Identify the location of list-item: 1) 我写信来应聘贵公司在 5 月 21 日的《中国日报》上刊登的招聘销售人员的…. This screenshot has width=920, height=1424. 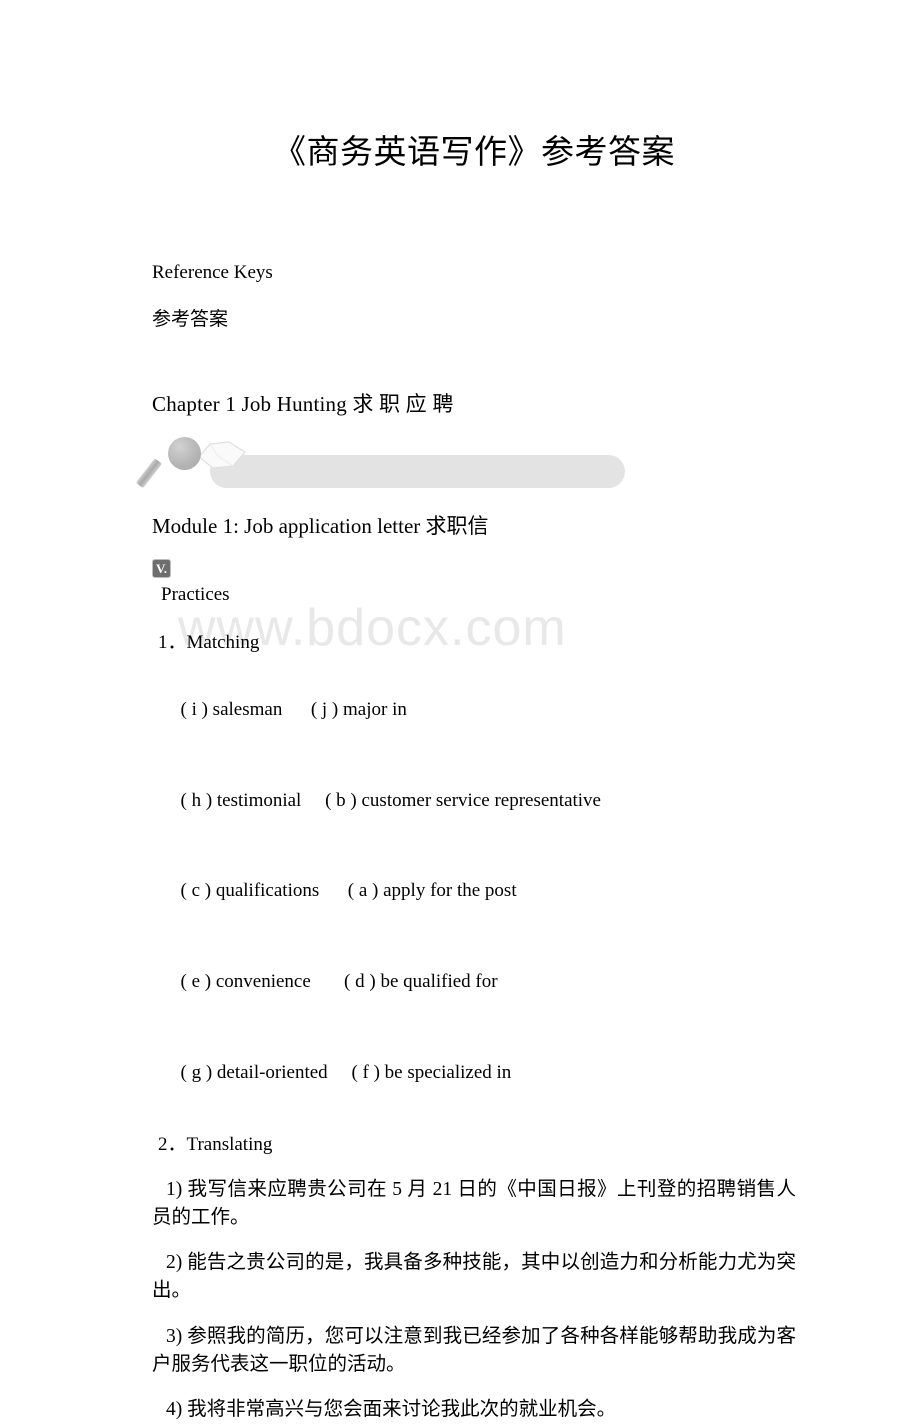
(474, 1203).